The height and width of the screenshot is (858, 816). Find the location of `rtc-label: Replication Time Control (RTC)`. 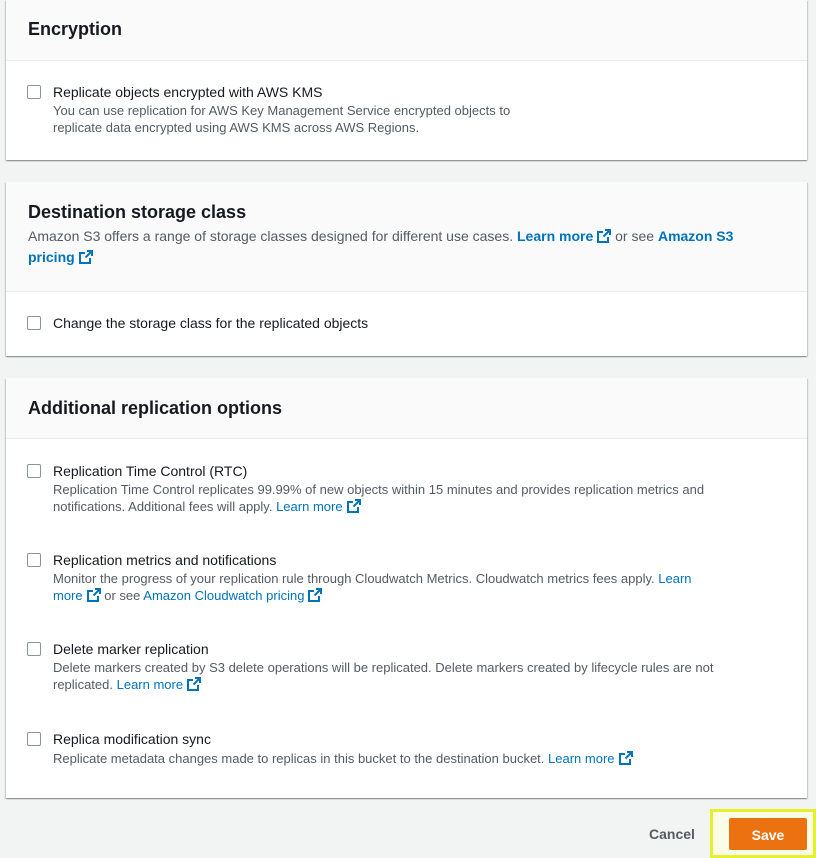

rtc-label: Replication Time Control (RTC) is located at coordinates (150, 471).